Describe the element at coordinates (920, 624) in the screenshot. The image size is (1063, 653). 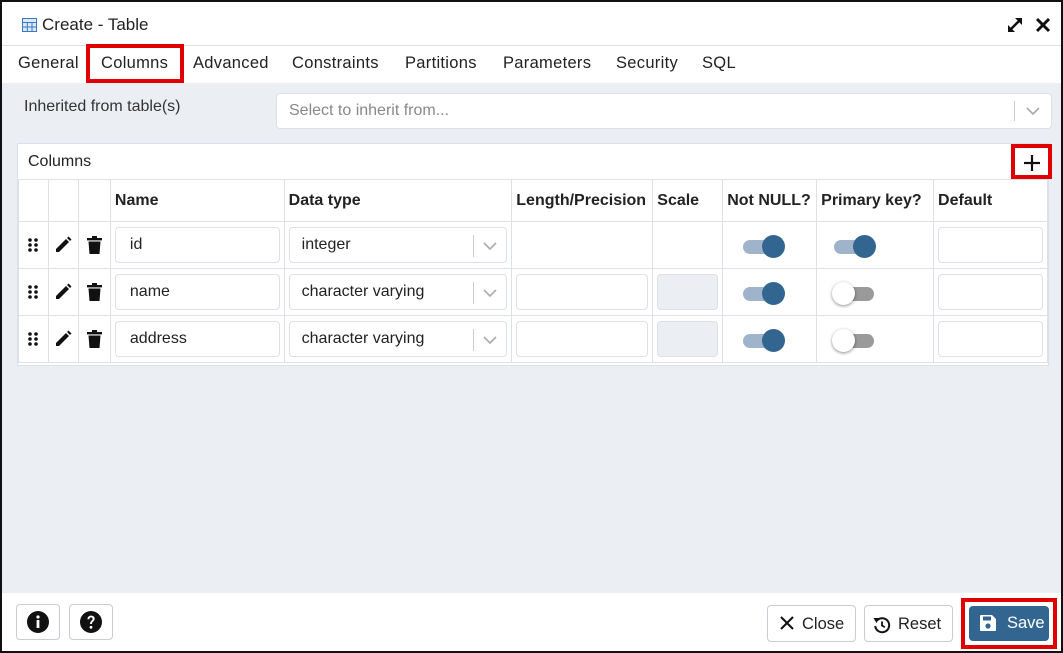
I see `reset-button-label: Reset` at that location.